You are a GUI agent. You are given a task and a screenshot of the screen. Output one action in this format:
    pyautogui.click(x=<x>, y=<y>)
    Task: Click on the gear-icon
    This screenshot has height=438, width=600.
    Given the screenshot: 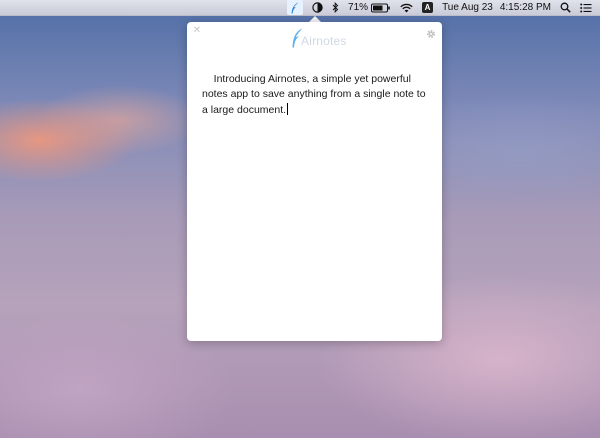 What is the action you would take?
    pyautogui.click(x=431, y=32)
    